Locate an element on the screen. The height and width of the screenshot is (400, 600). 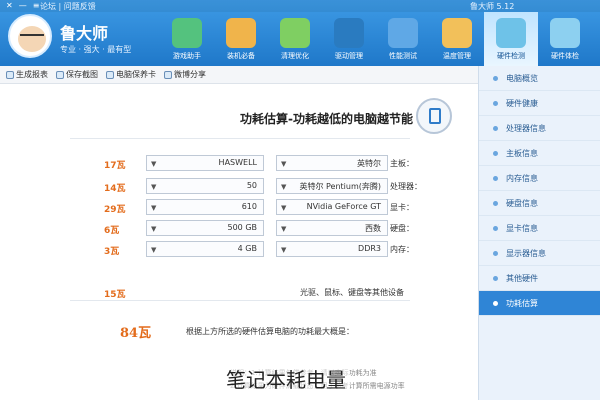
window-controls: ✕ — ≡ is located at coordinates (22, 5).